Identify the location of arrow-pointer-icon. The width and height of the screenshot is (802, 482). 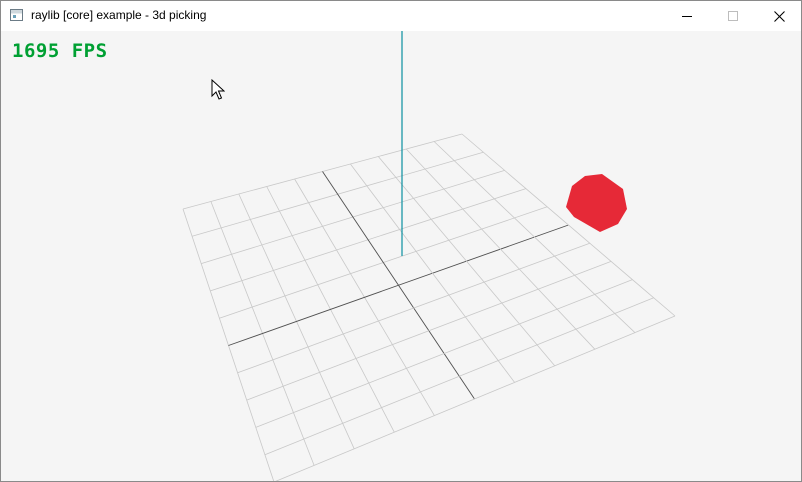
(218, 89).